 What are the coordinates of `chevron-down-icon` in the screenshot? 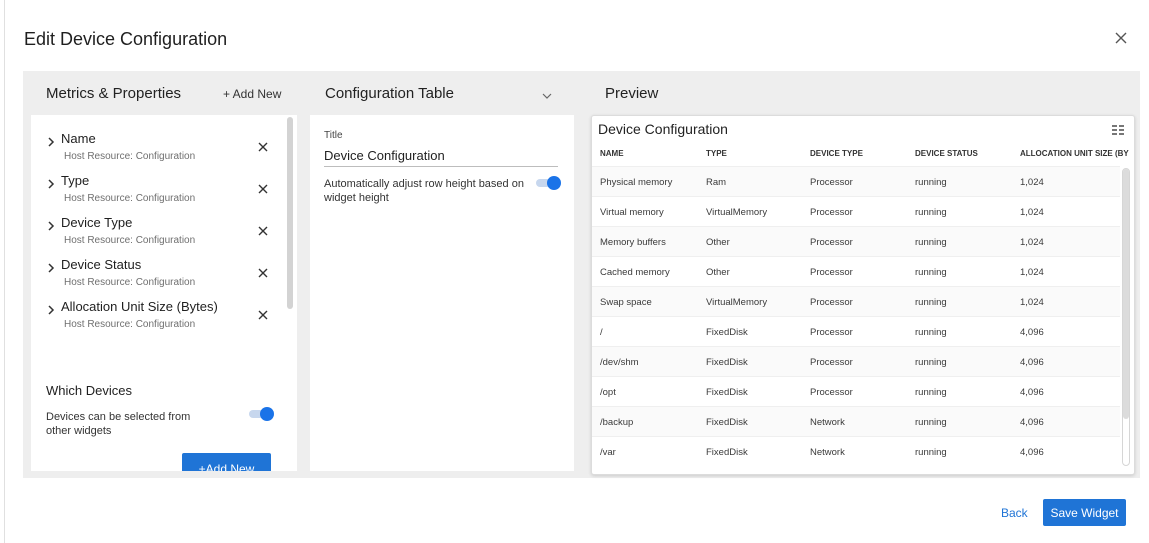 It's located at (547, 95).